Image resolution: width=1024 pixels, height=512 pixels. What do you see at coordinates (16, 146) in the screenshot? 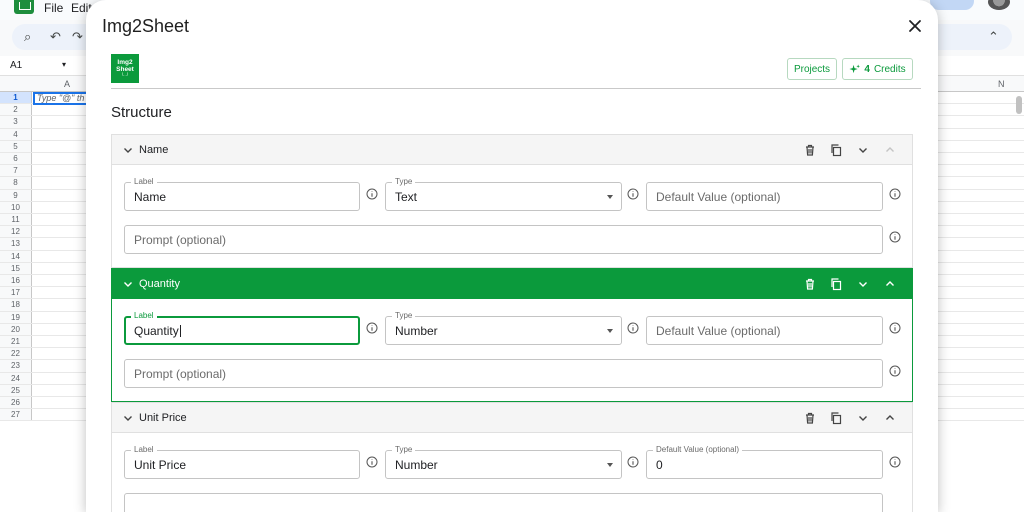
I see `row-number: 5` at bounding box center [16, 146].